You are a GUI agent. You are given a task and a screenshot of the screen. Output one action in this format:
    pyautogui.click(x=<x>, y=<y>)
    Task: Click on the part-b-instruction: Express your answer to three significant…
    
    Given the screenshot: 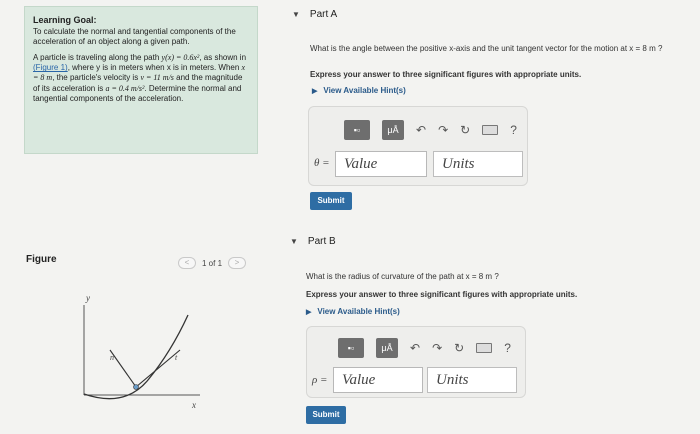 What is the action you would take?
    pyautogui.click(x=442, y=294)
    